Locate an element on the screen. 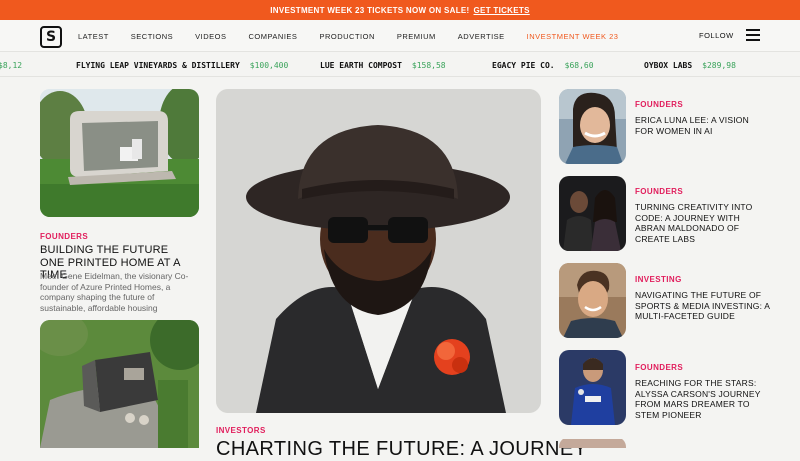 Image resolution: width=800 pixels, height=461 pixels. promo-text: INVESTMENT WEEK 23 TICKETS NOW ON SALE! is located at coordinates (370, 10).